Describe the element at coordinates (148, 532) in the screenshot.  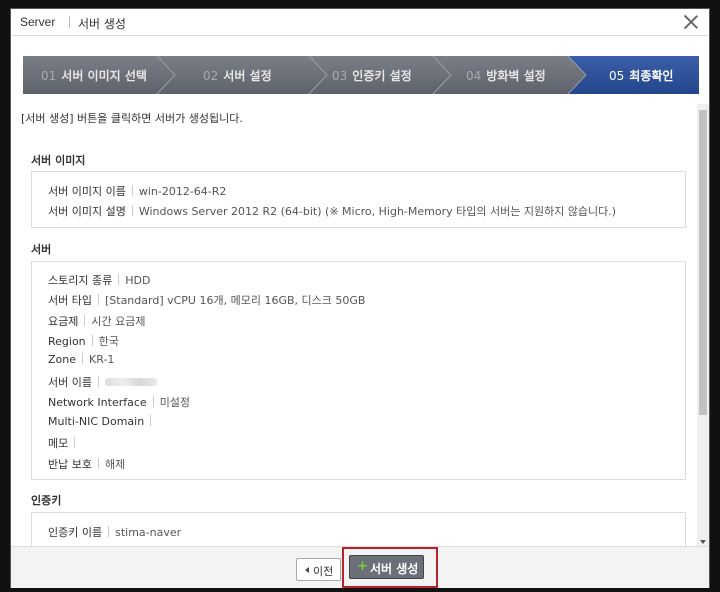
I see `info-value: stima-naver` at that location.